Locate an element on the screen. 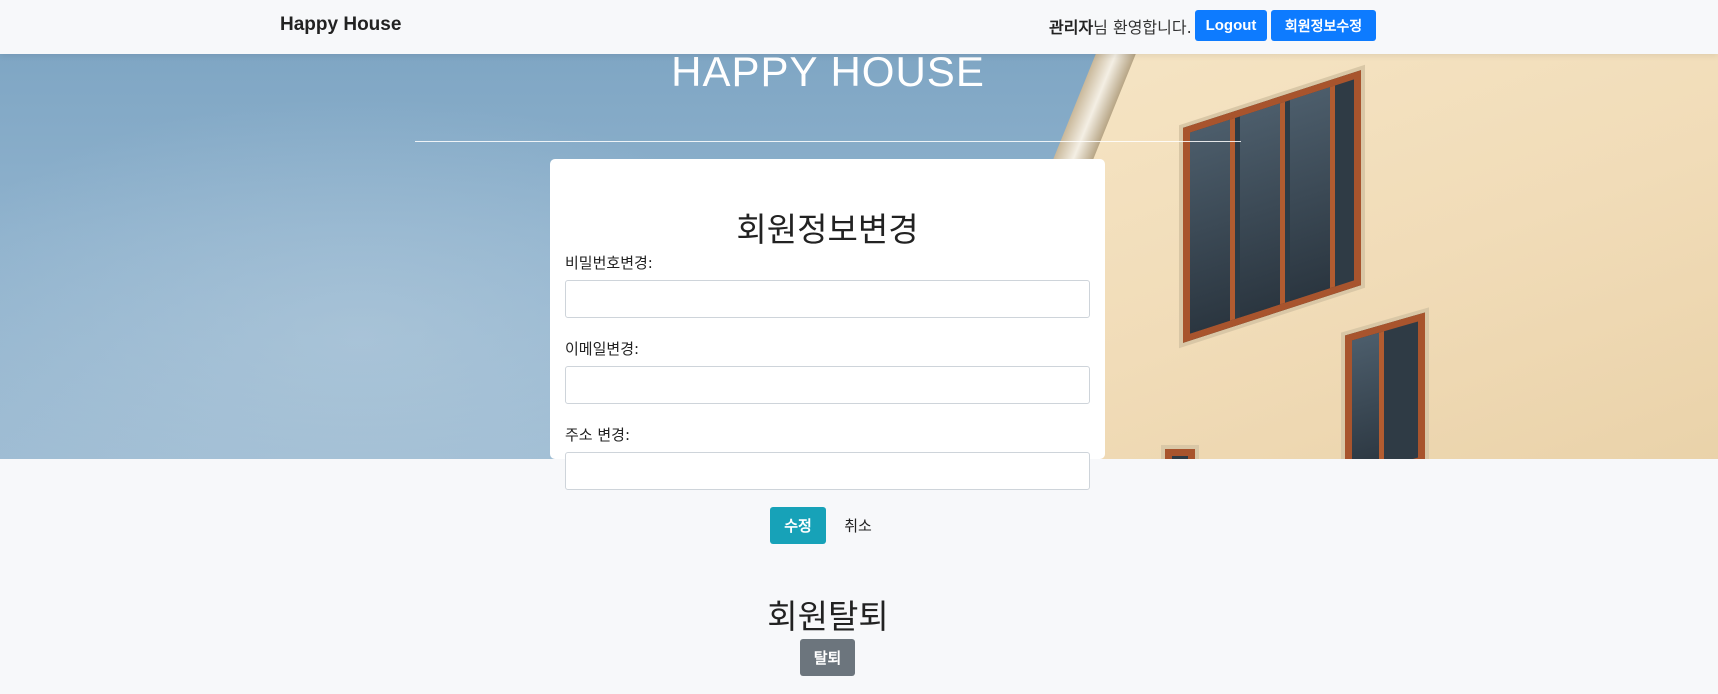 This screenshot has width=1718, height=694. welcome-suffix: 님 환영합니다. is located at coordinates (1142, 27).